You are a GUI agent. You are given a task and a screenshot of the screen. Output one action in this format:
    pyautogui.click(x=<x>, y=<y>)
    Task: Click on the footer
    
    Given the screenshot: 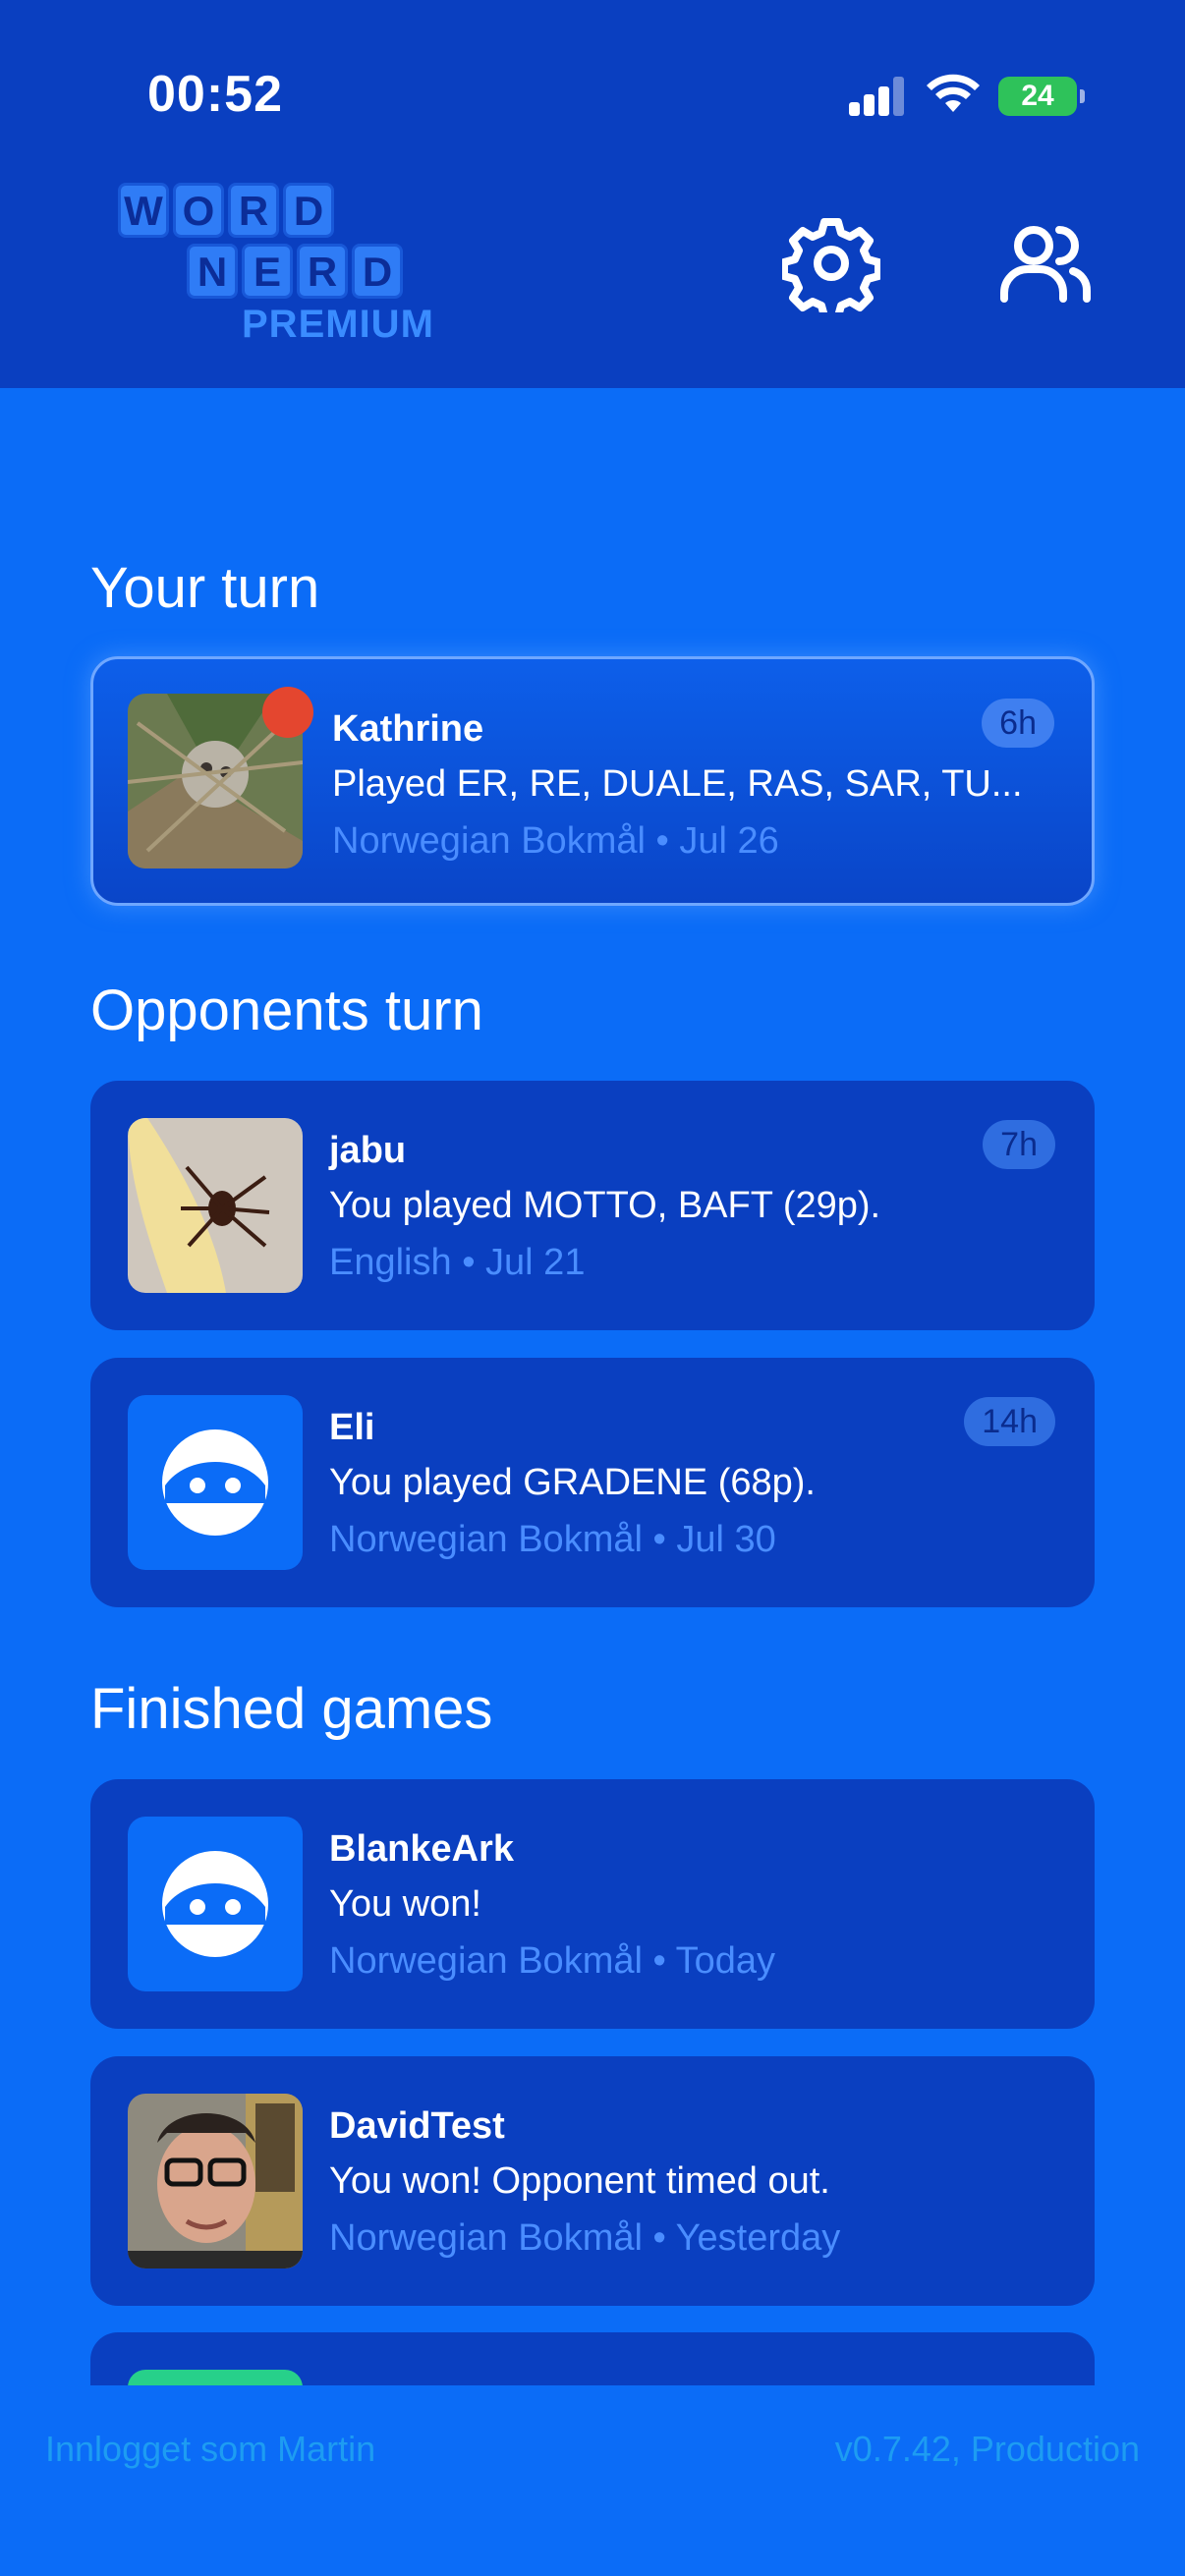 What is the action you would take?
    pyautogui.click(x=592, y=2480)
    